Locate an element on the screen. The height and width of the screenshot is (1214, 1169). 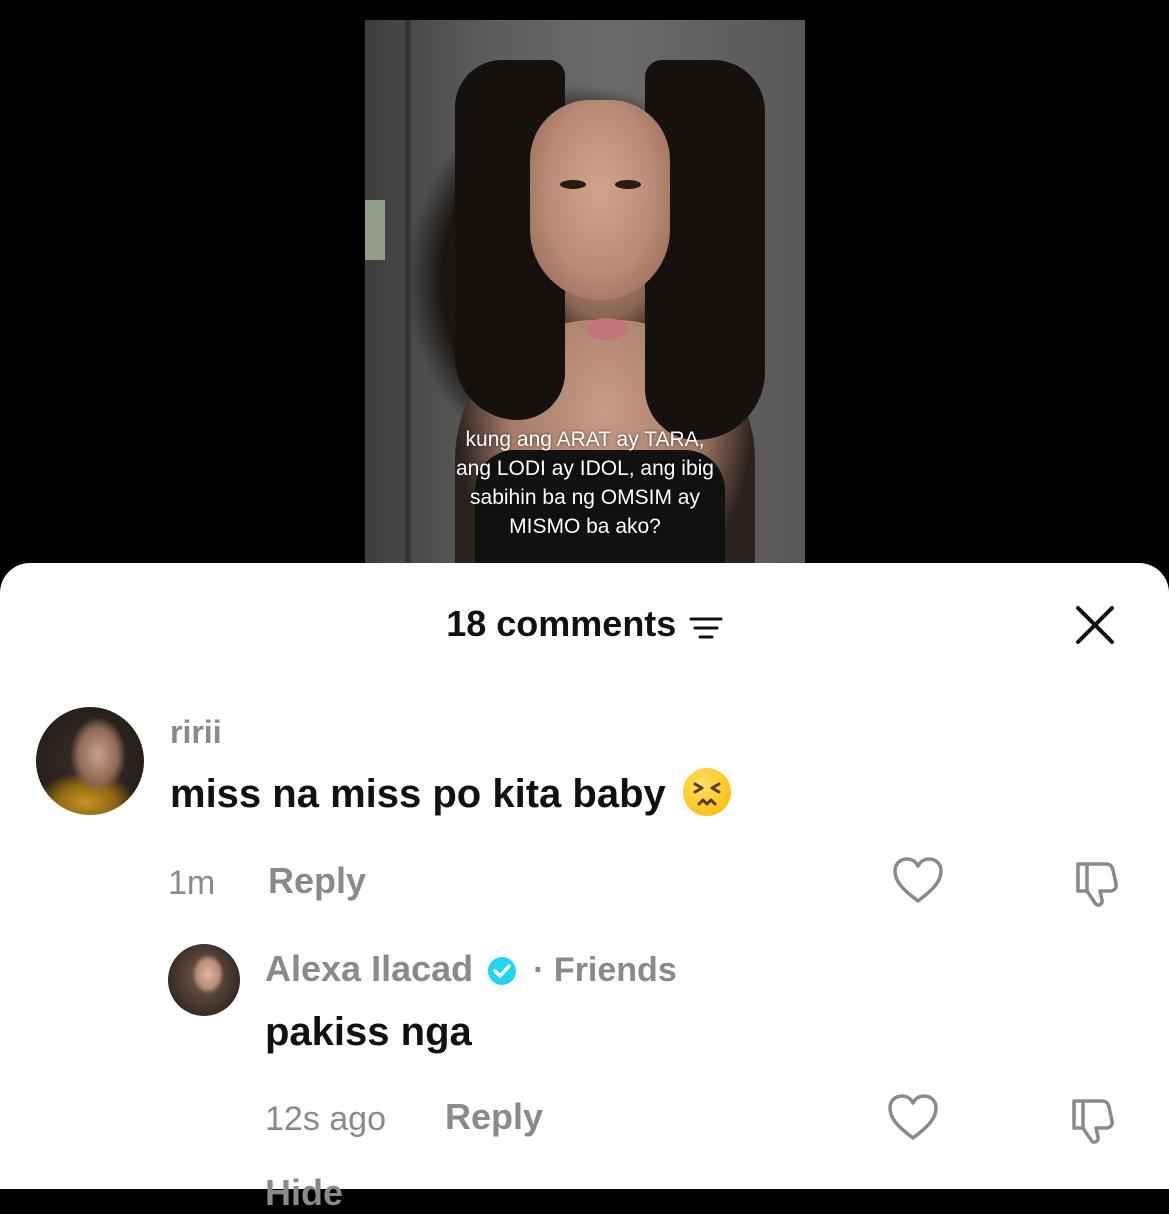
caption-line: ang LODI ay IDOL, ang ibig is located at coordinates (585, 468).